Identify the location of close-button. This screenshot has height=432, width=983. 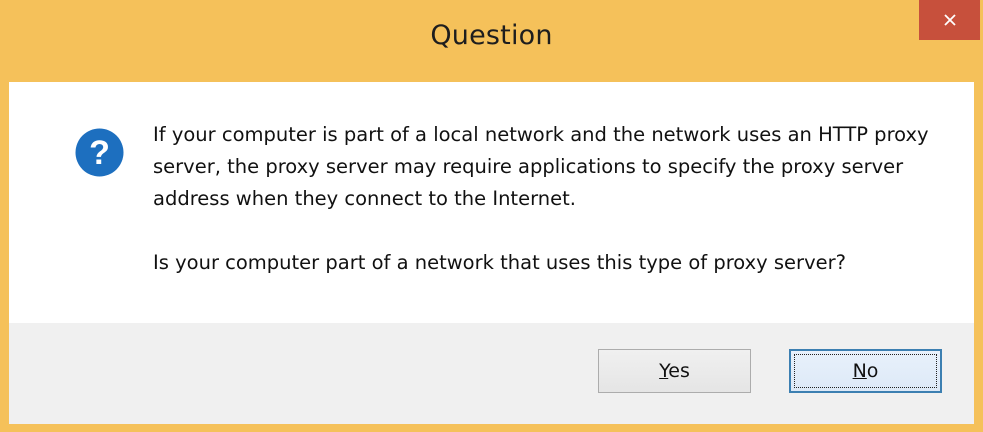
(949, 20).